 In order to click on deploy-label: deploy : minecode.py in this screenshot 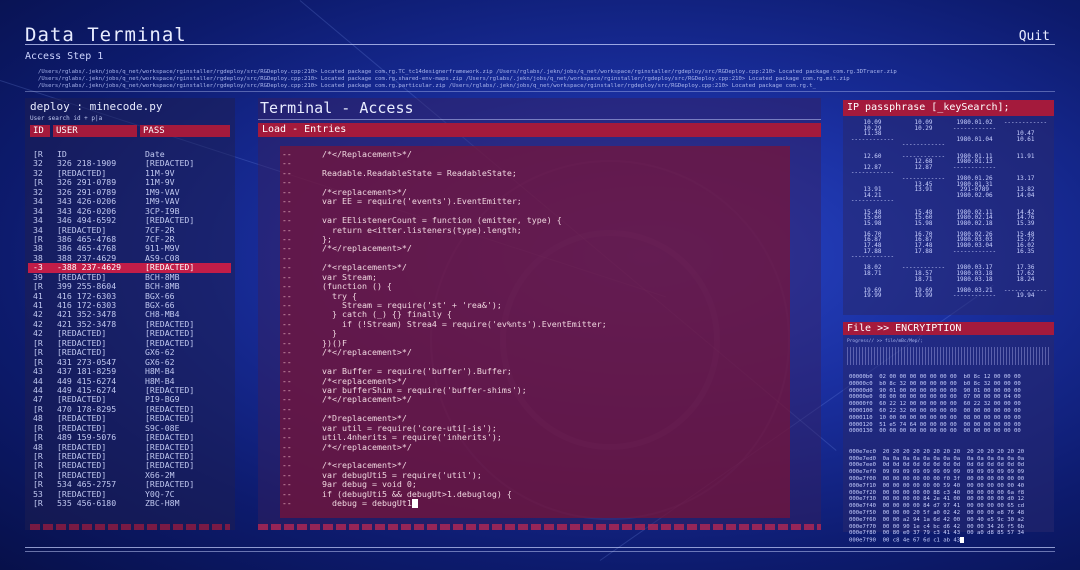, I will do `click(96, 106)`.